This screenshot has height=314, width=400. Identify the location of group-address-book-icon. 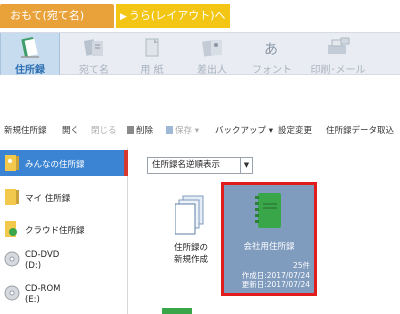
(12, 163).